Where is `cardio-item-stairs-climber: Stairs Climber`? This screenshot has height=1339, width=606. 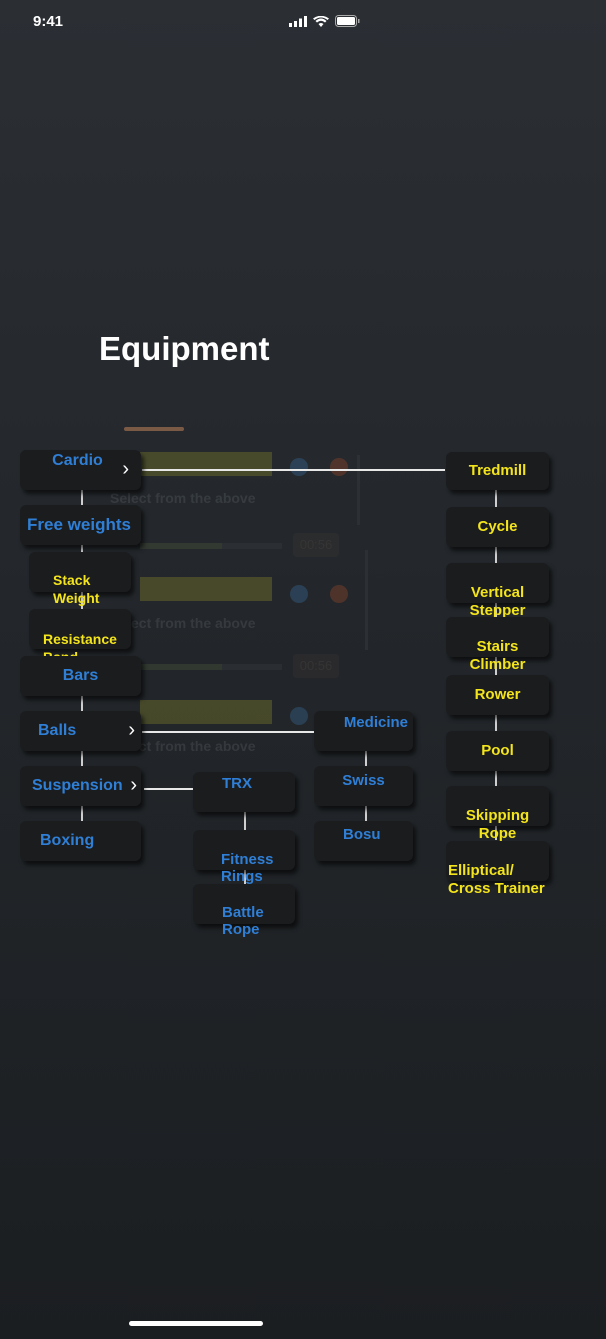 cardio-item-stairs-climber: Stairs Climber is located at coordinates (497, 645).